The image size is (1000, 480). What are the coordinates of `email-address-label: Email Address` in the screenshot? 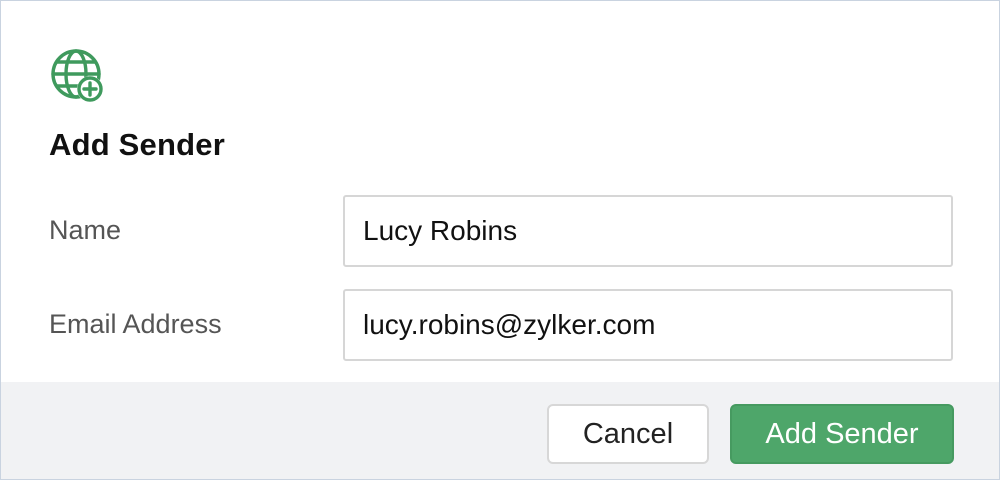 It's located at (135, 324).